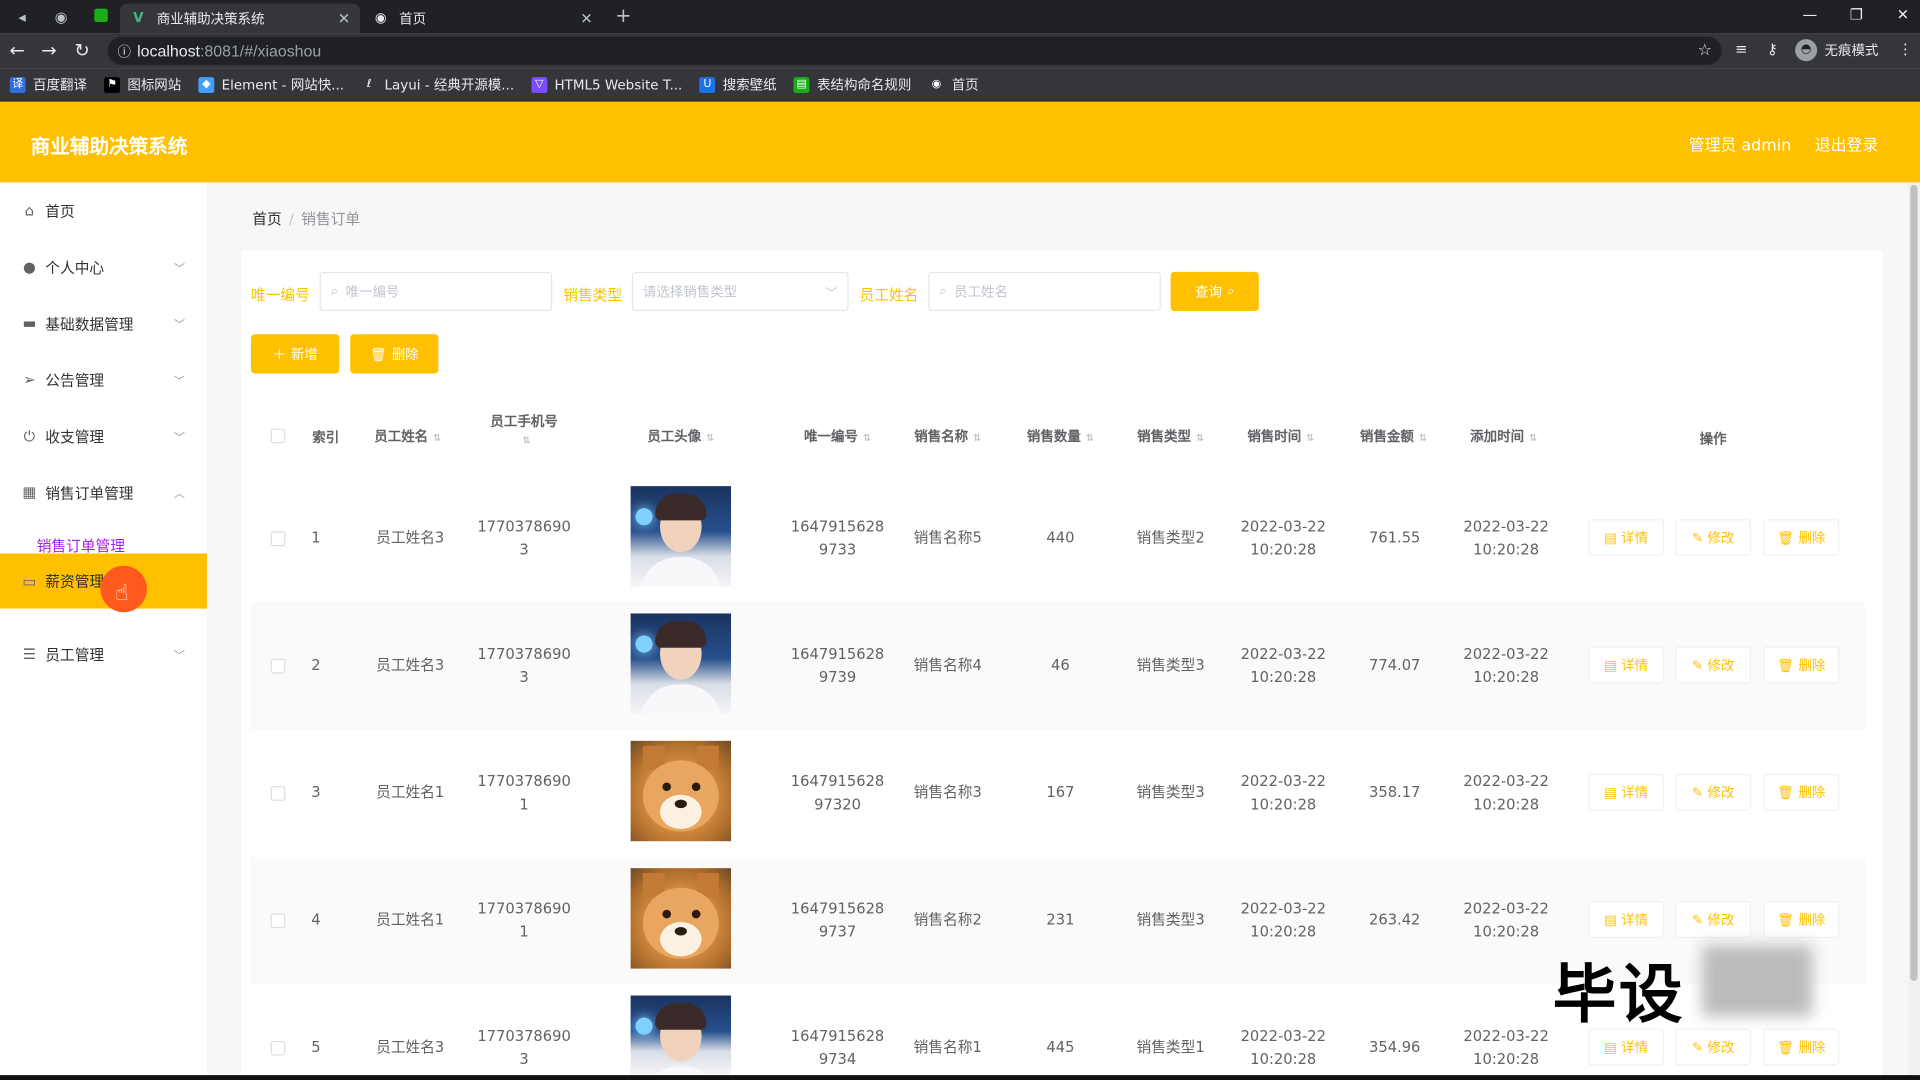 The height and width of the screenshot is (1080, 1920). Describe the element at coordinates (29, 654) in the screenshot. I see `list-icon: ☰` at that location.